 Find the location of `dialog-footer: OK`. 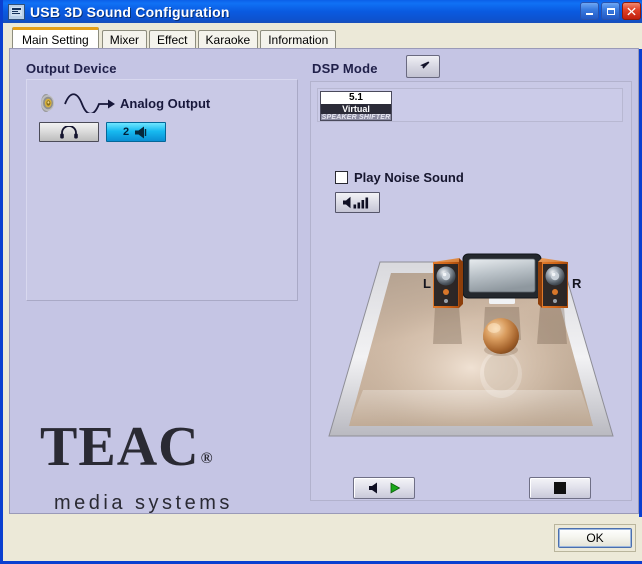

dialog-footer: OK is located at coordinates (324, 539).